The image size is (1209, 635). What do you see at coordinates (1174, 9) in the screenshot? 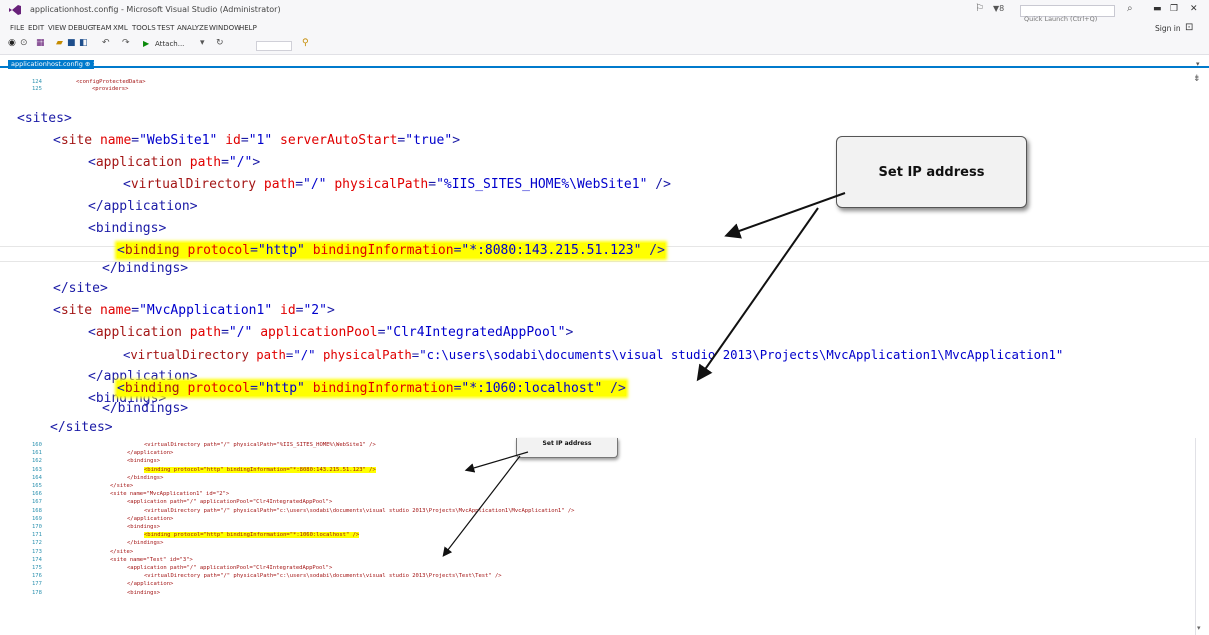
I see `restore-icon: ❐` at bounding box center [1174, 9].